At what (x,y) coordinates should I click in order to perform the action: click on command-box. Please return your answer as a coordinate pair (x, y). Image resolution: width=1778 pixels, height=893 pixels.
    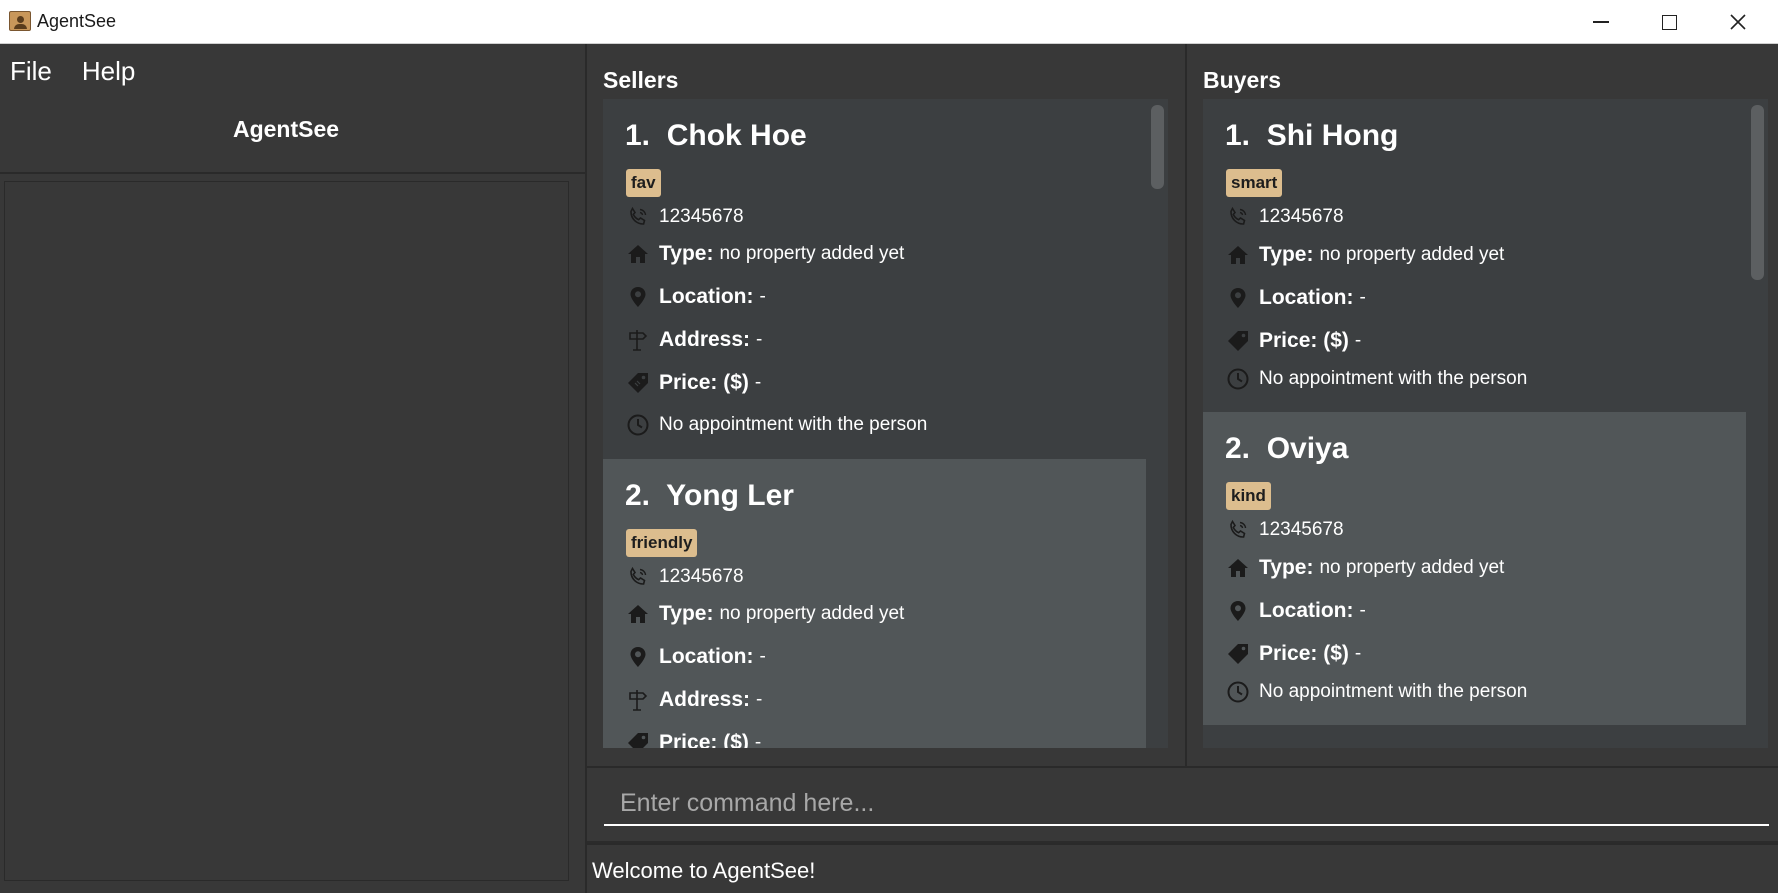
    Looking at the image, I should click on (1182, 803).